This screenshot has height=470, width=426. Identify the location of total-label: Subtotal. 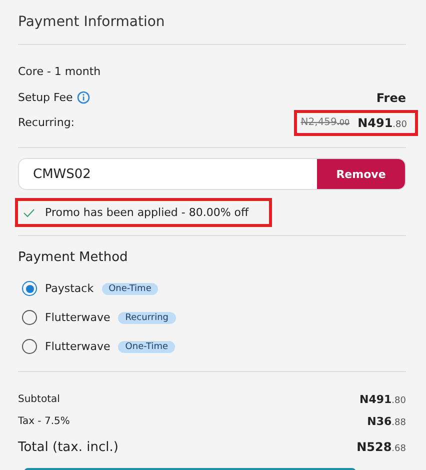
(39, 399).